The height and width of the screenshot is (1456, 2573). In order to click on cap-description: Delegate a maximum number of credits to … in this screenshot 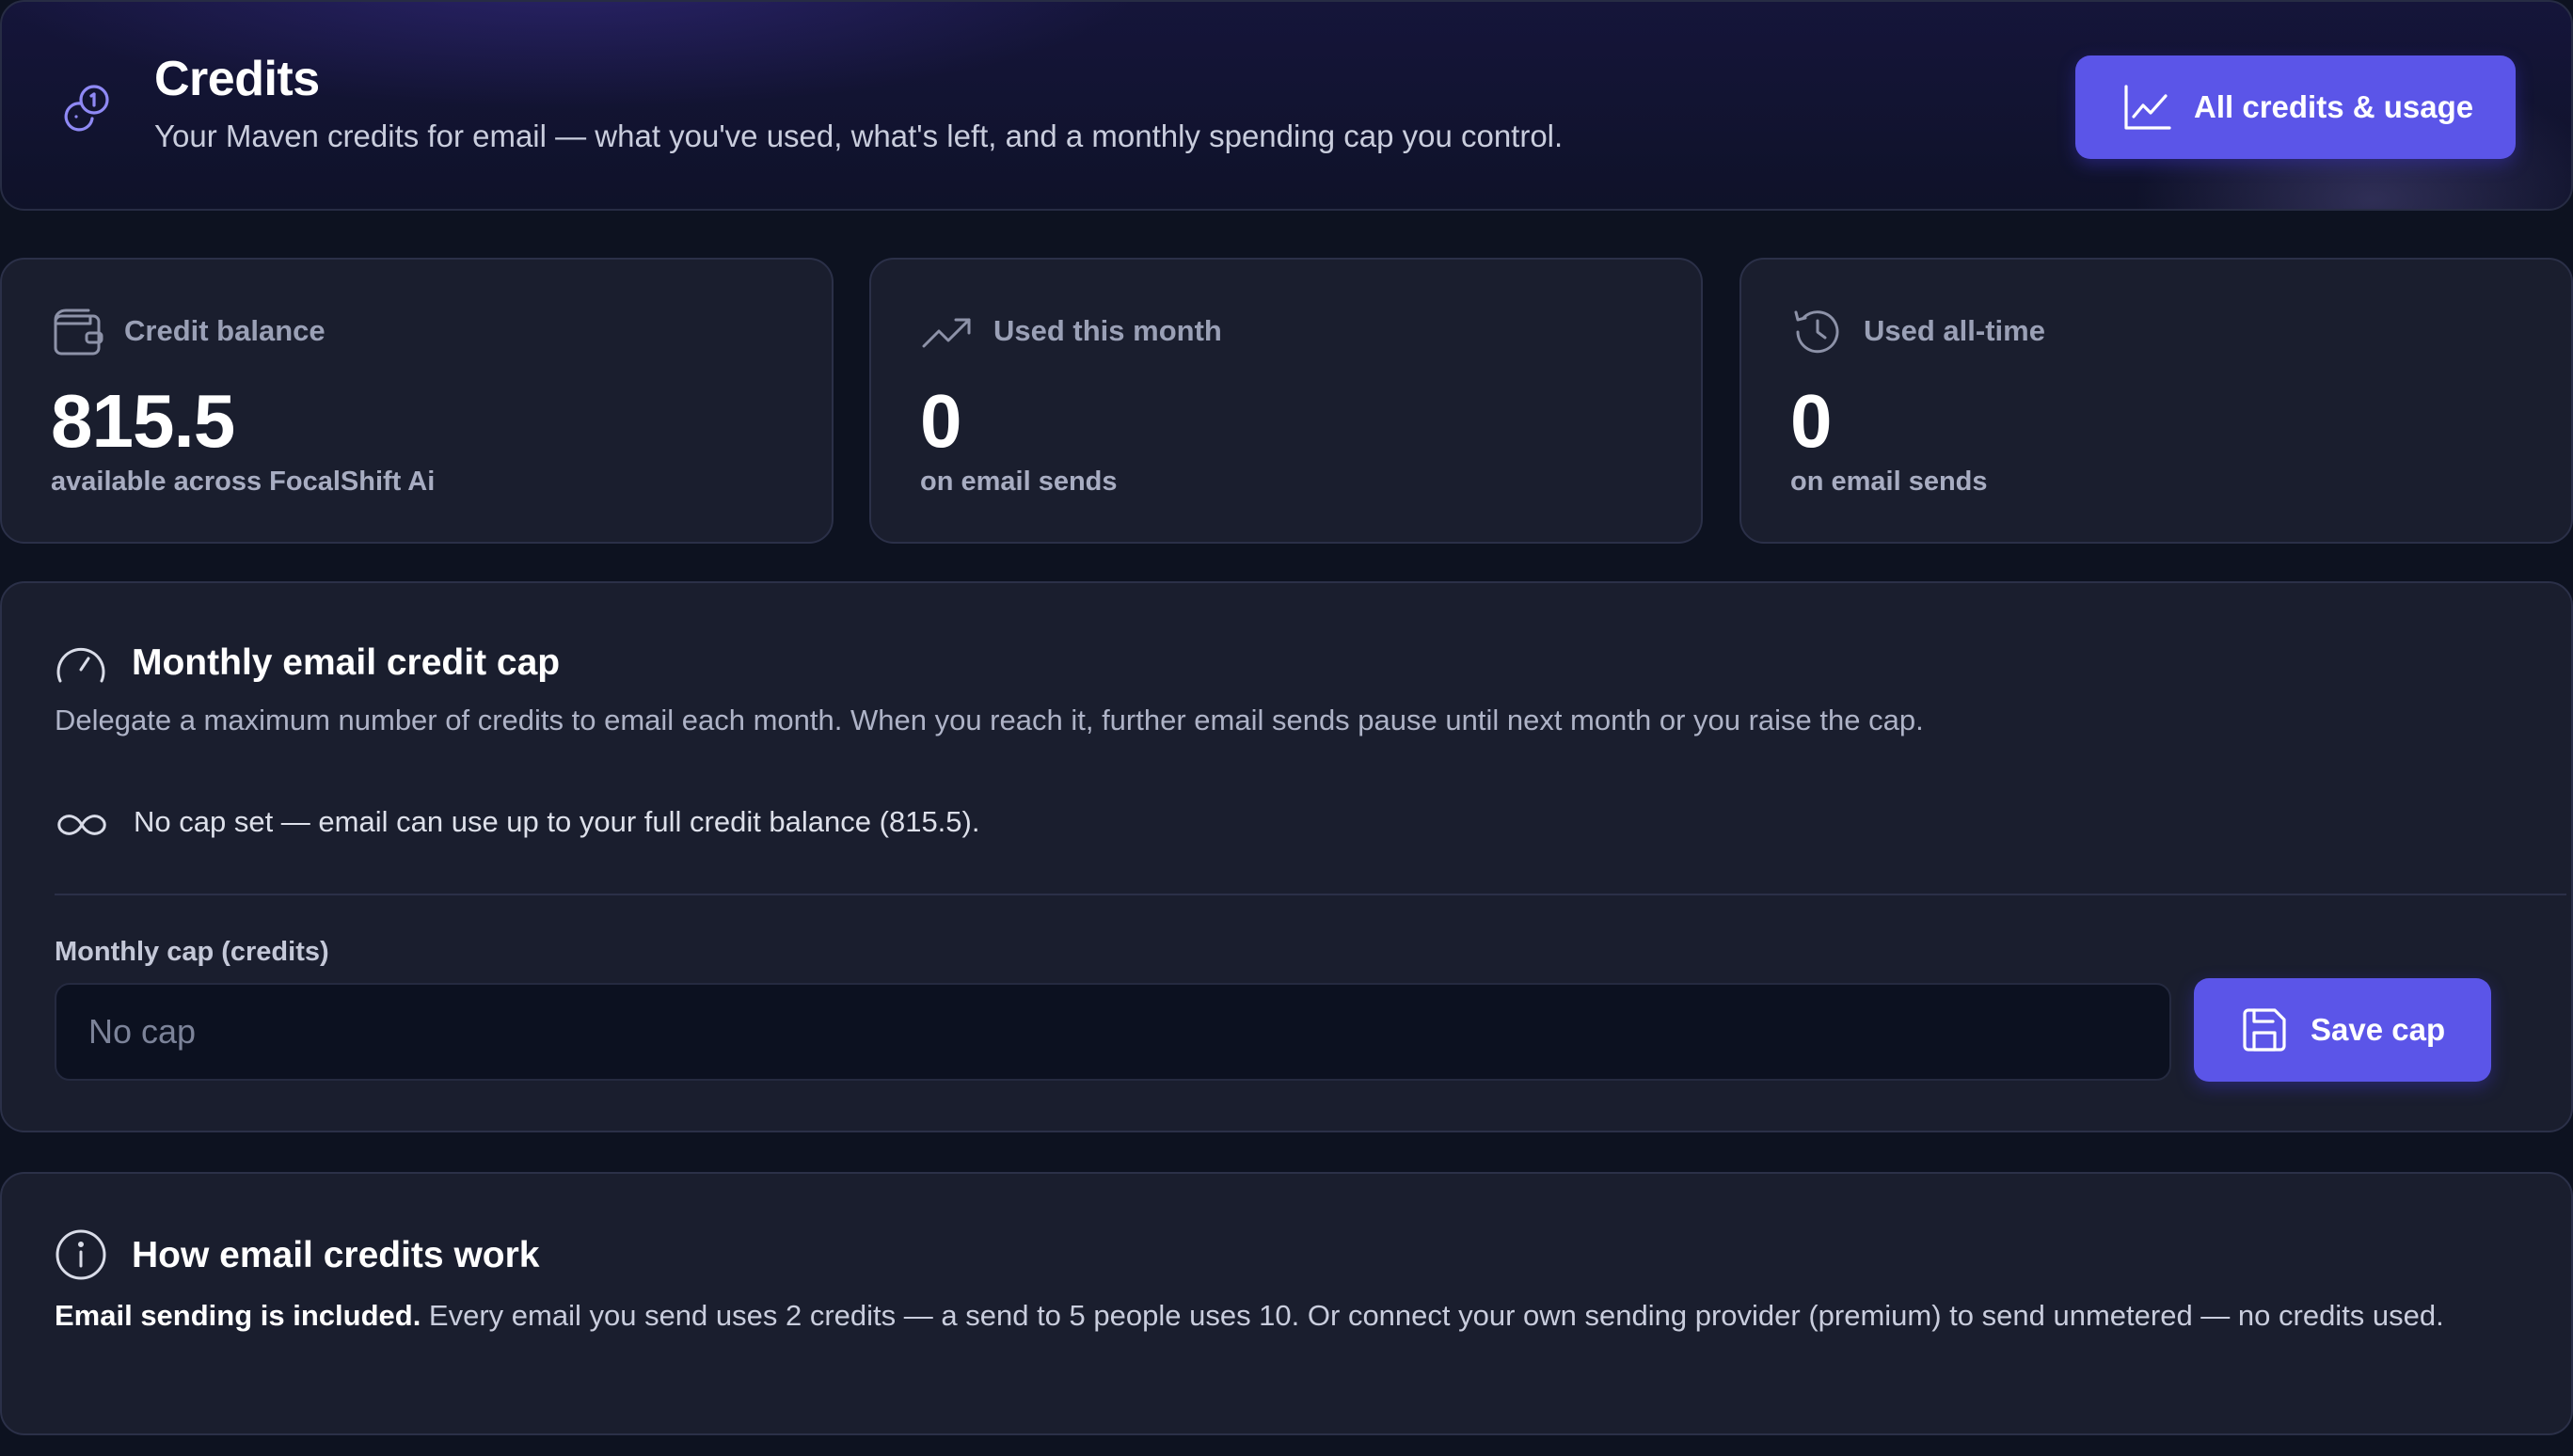, I will do `click(989, 720)`.